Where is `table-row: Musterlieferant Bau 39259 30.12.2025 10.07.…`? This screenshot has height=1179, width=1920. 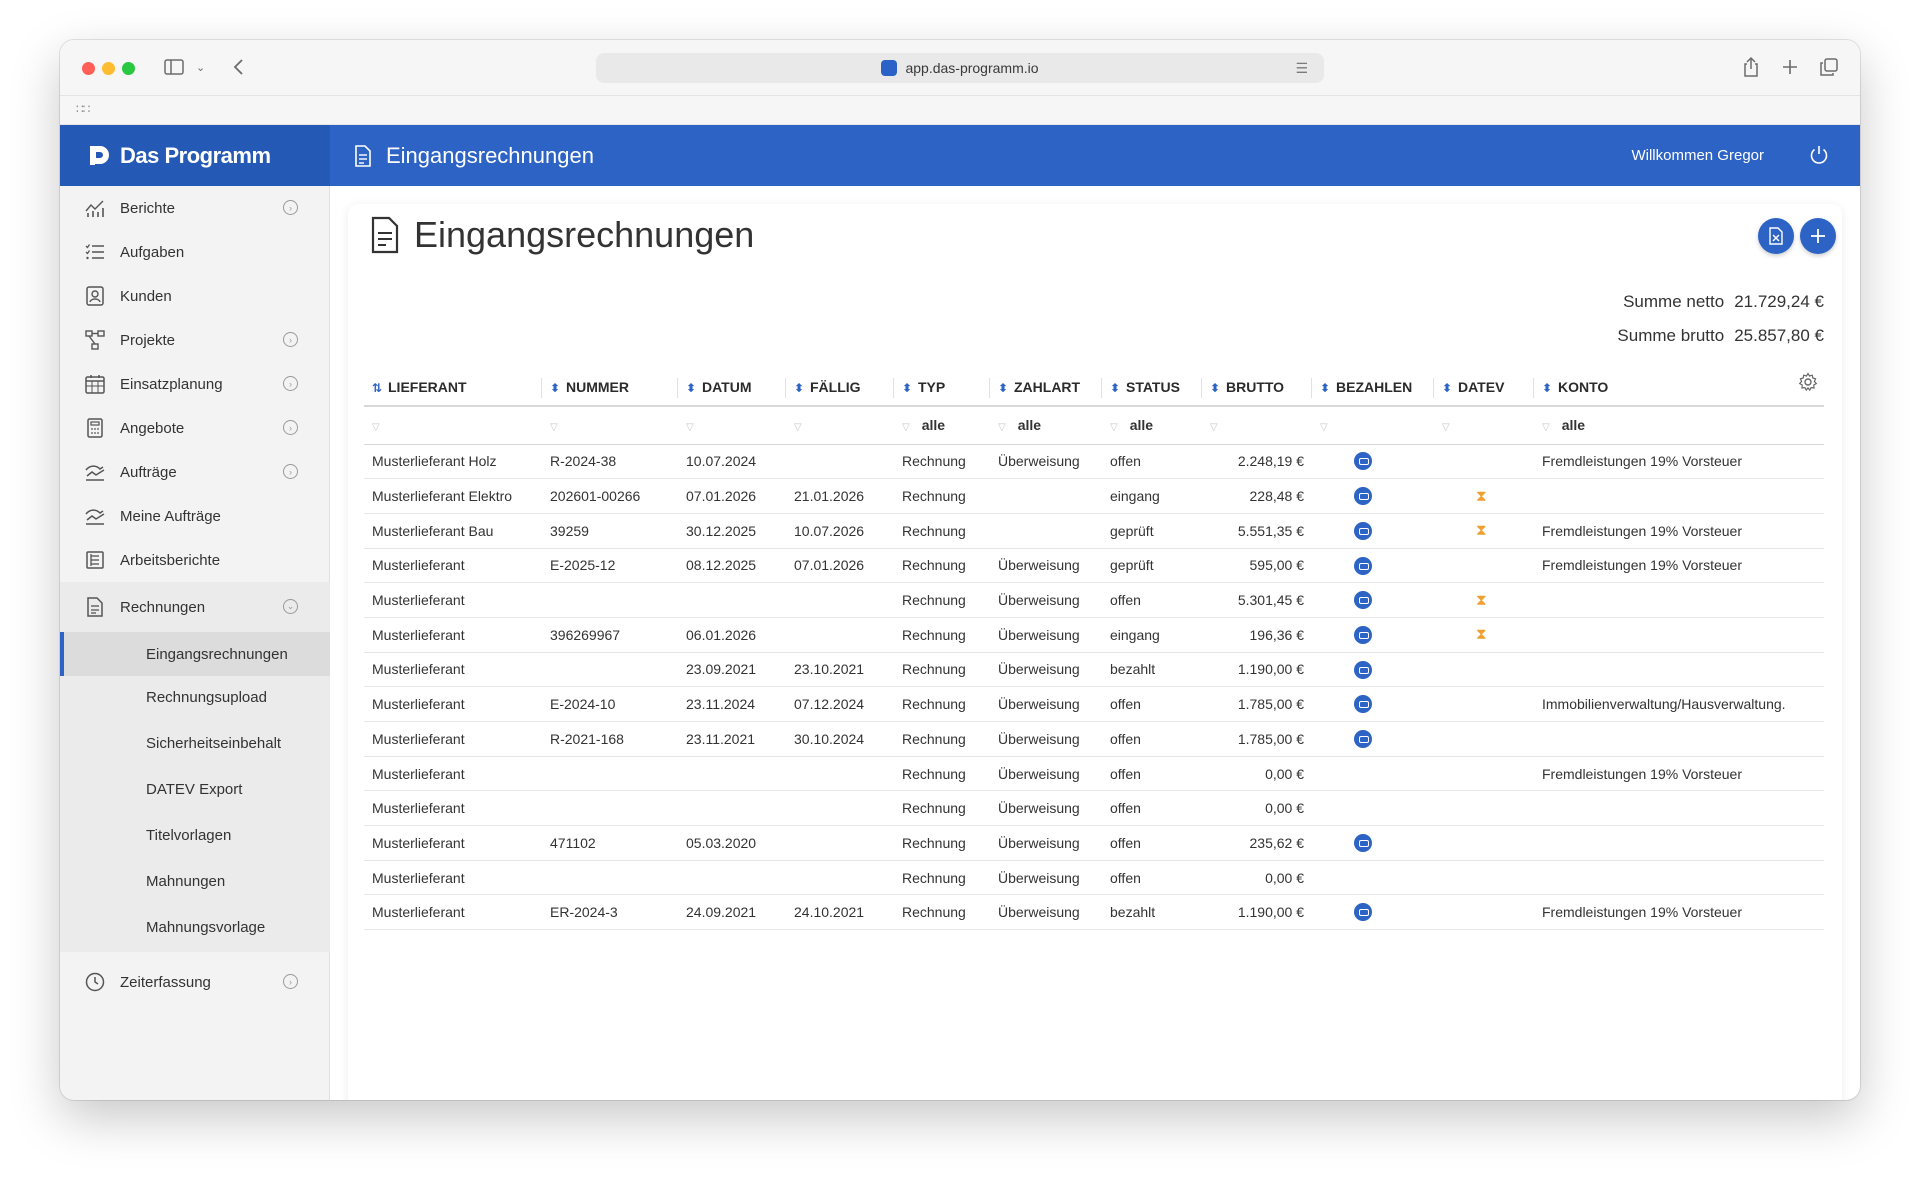
table-row: Musterlieferant Bau 39259 30.12.2025 10.07.… is located at coordinates (1094, 531).